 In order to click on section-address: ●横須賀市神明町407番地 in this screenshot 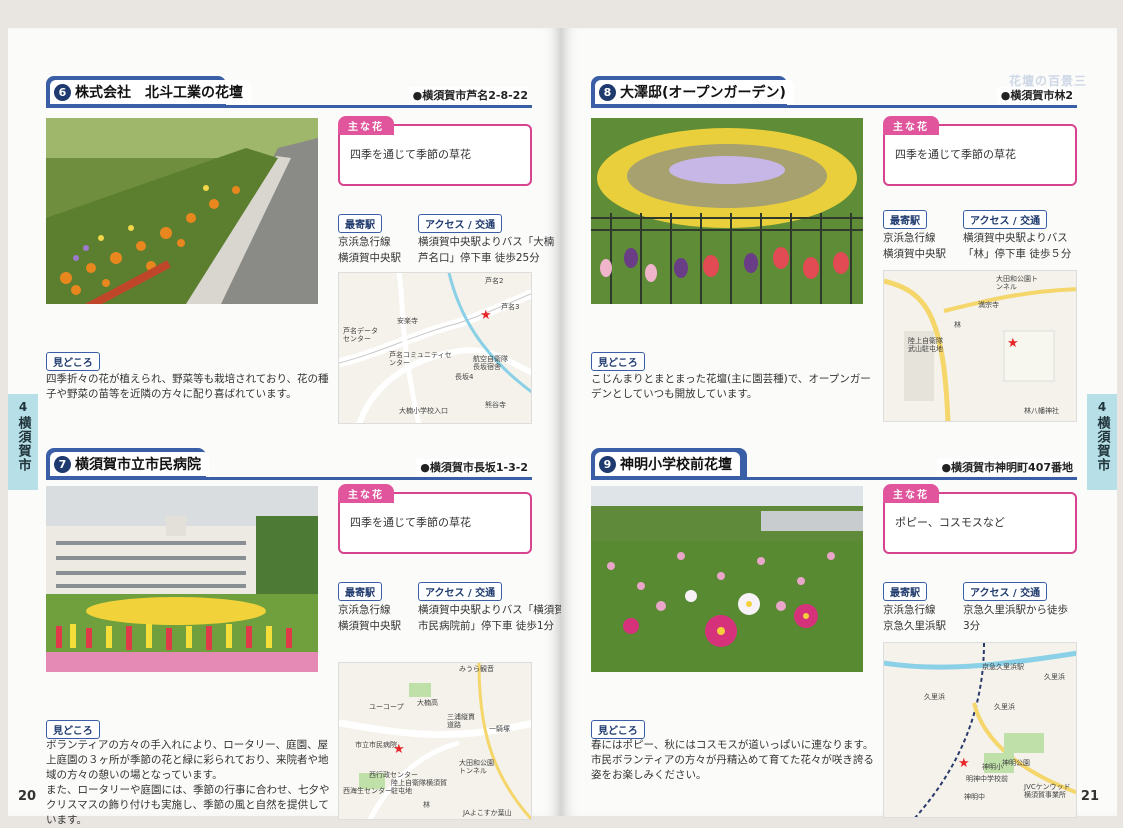, I will do `click(1005, 467)`.